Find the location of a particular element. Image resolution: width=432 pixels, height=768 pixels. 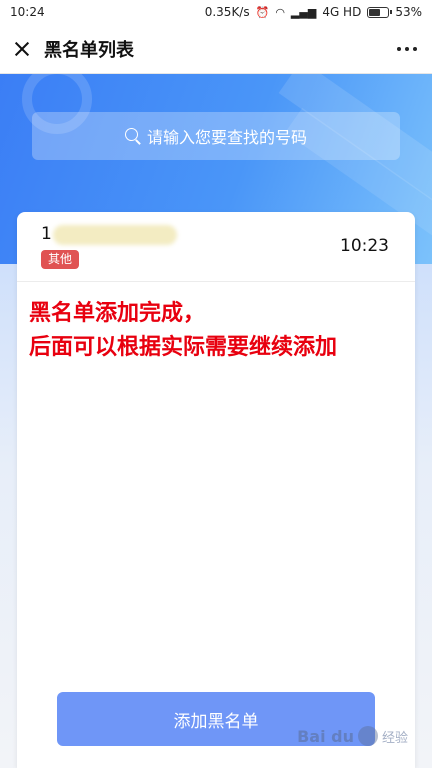

signal-icon: ▂▄▆ is located at coordinates (303, 12).